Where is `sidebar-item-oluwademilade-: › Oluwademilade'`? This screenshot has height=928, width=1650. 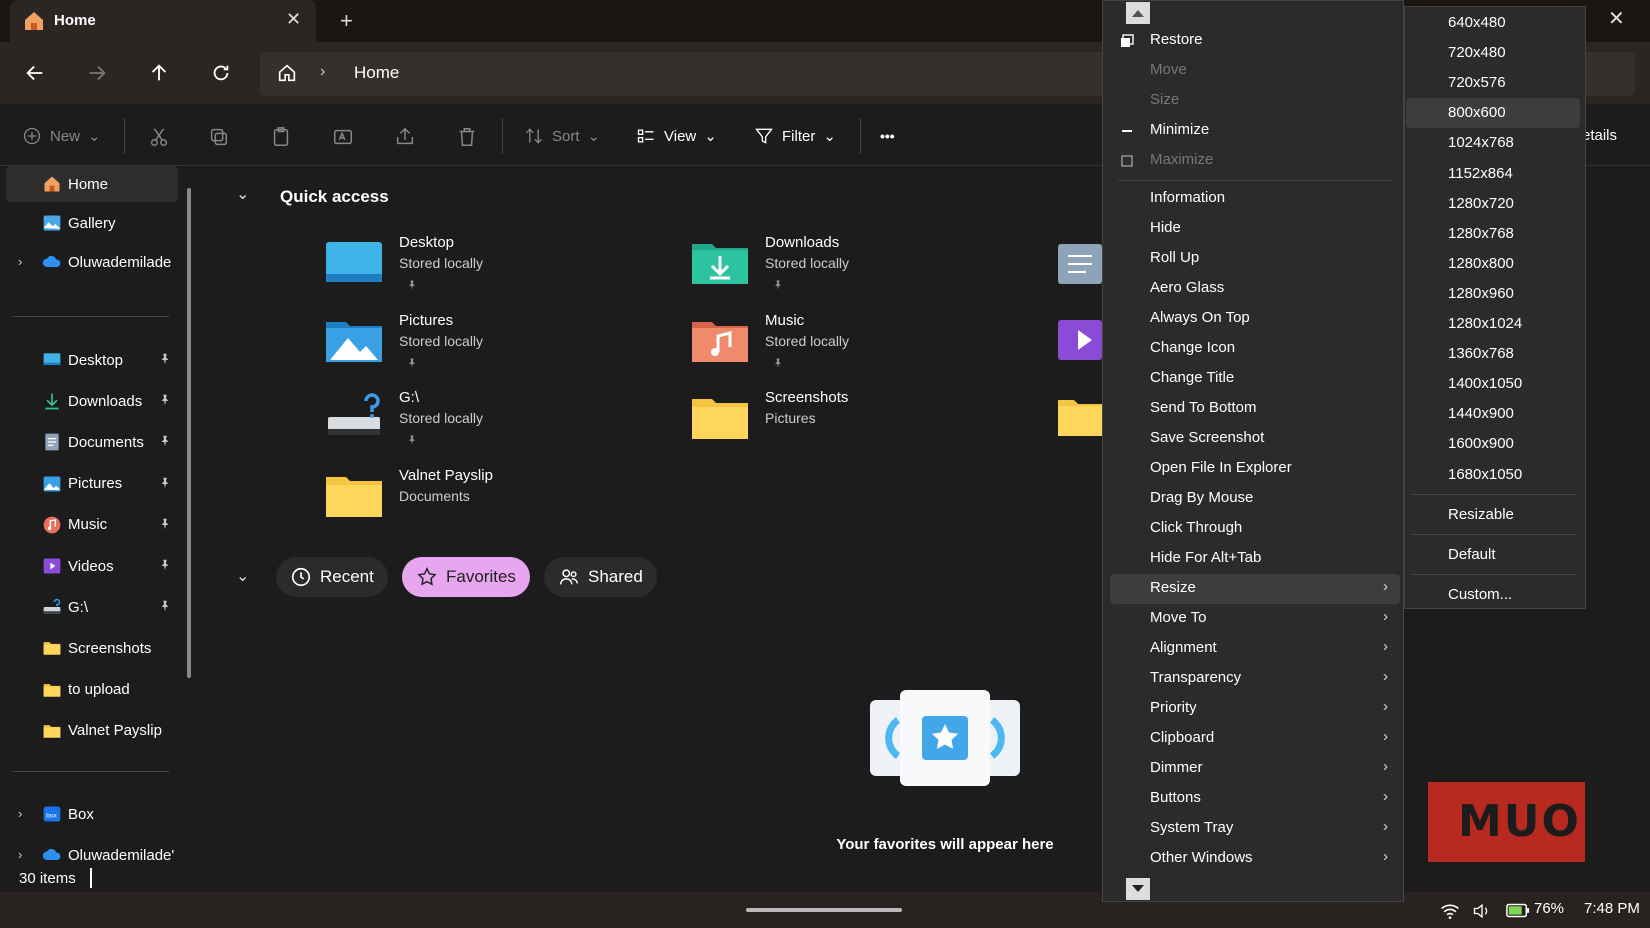 sidebar-item-oluwademilade-: › Oluwademilade' is located at coordinates (92, 855).